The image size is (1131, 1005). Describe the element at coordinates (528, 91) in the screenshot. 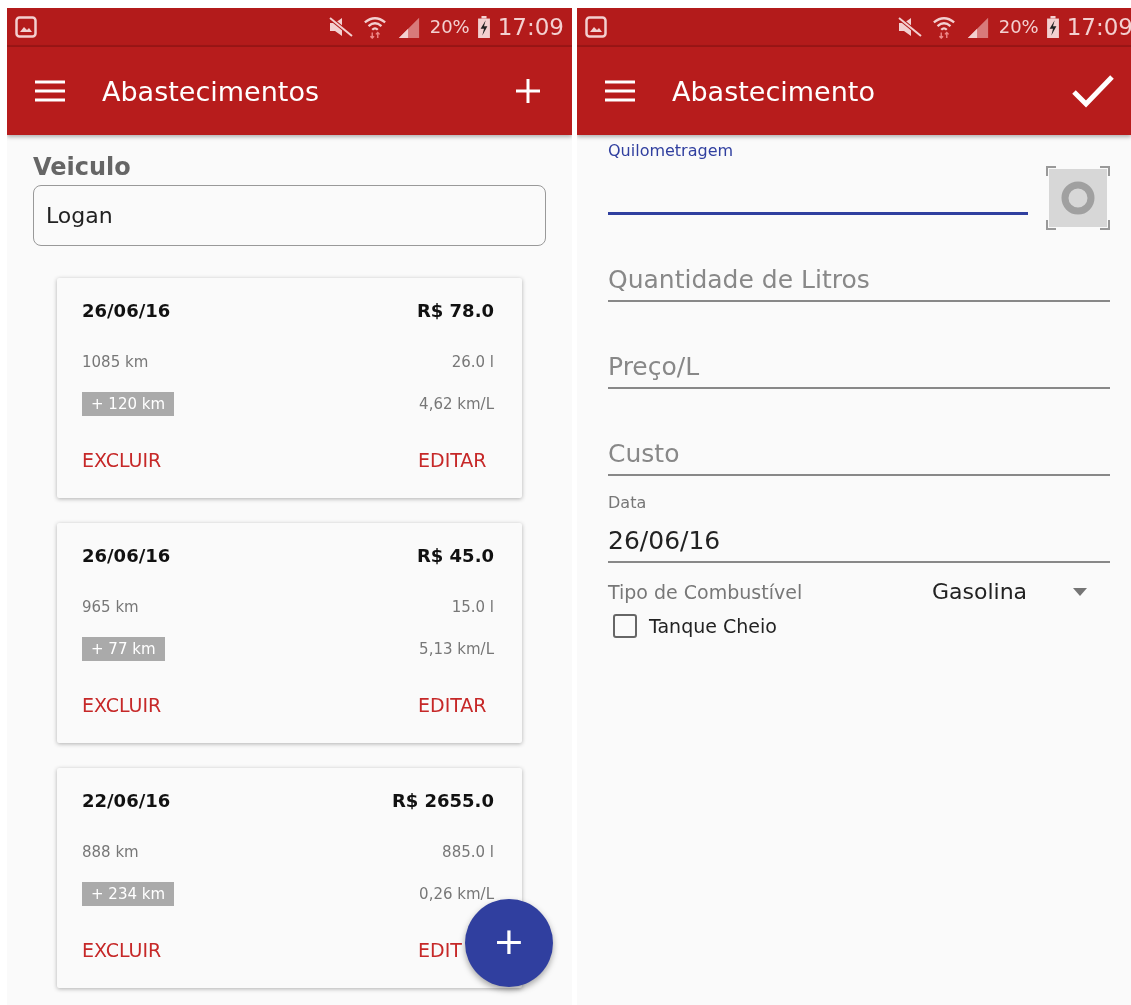

I see `add-icon` at that location.